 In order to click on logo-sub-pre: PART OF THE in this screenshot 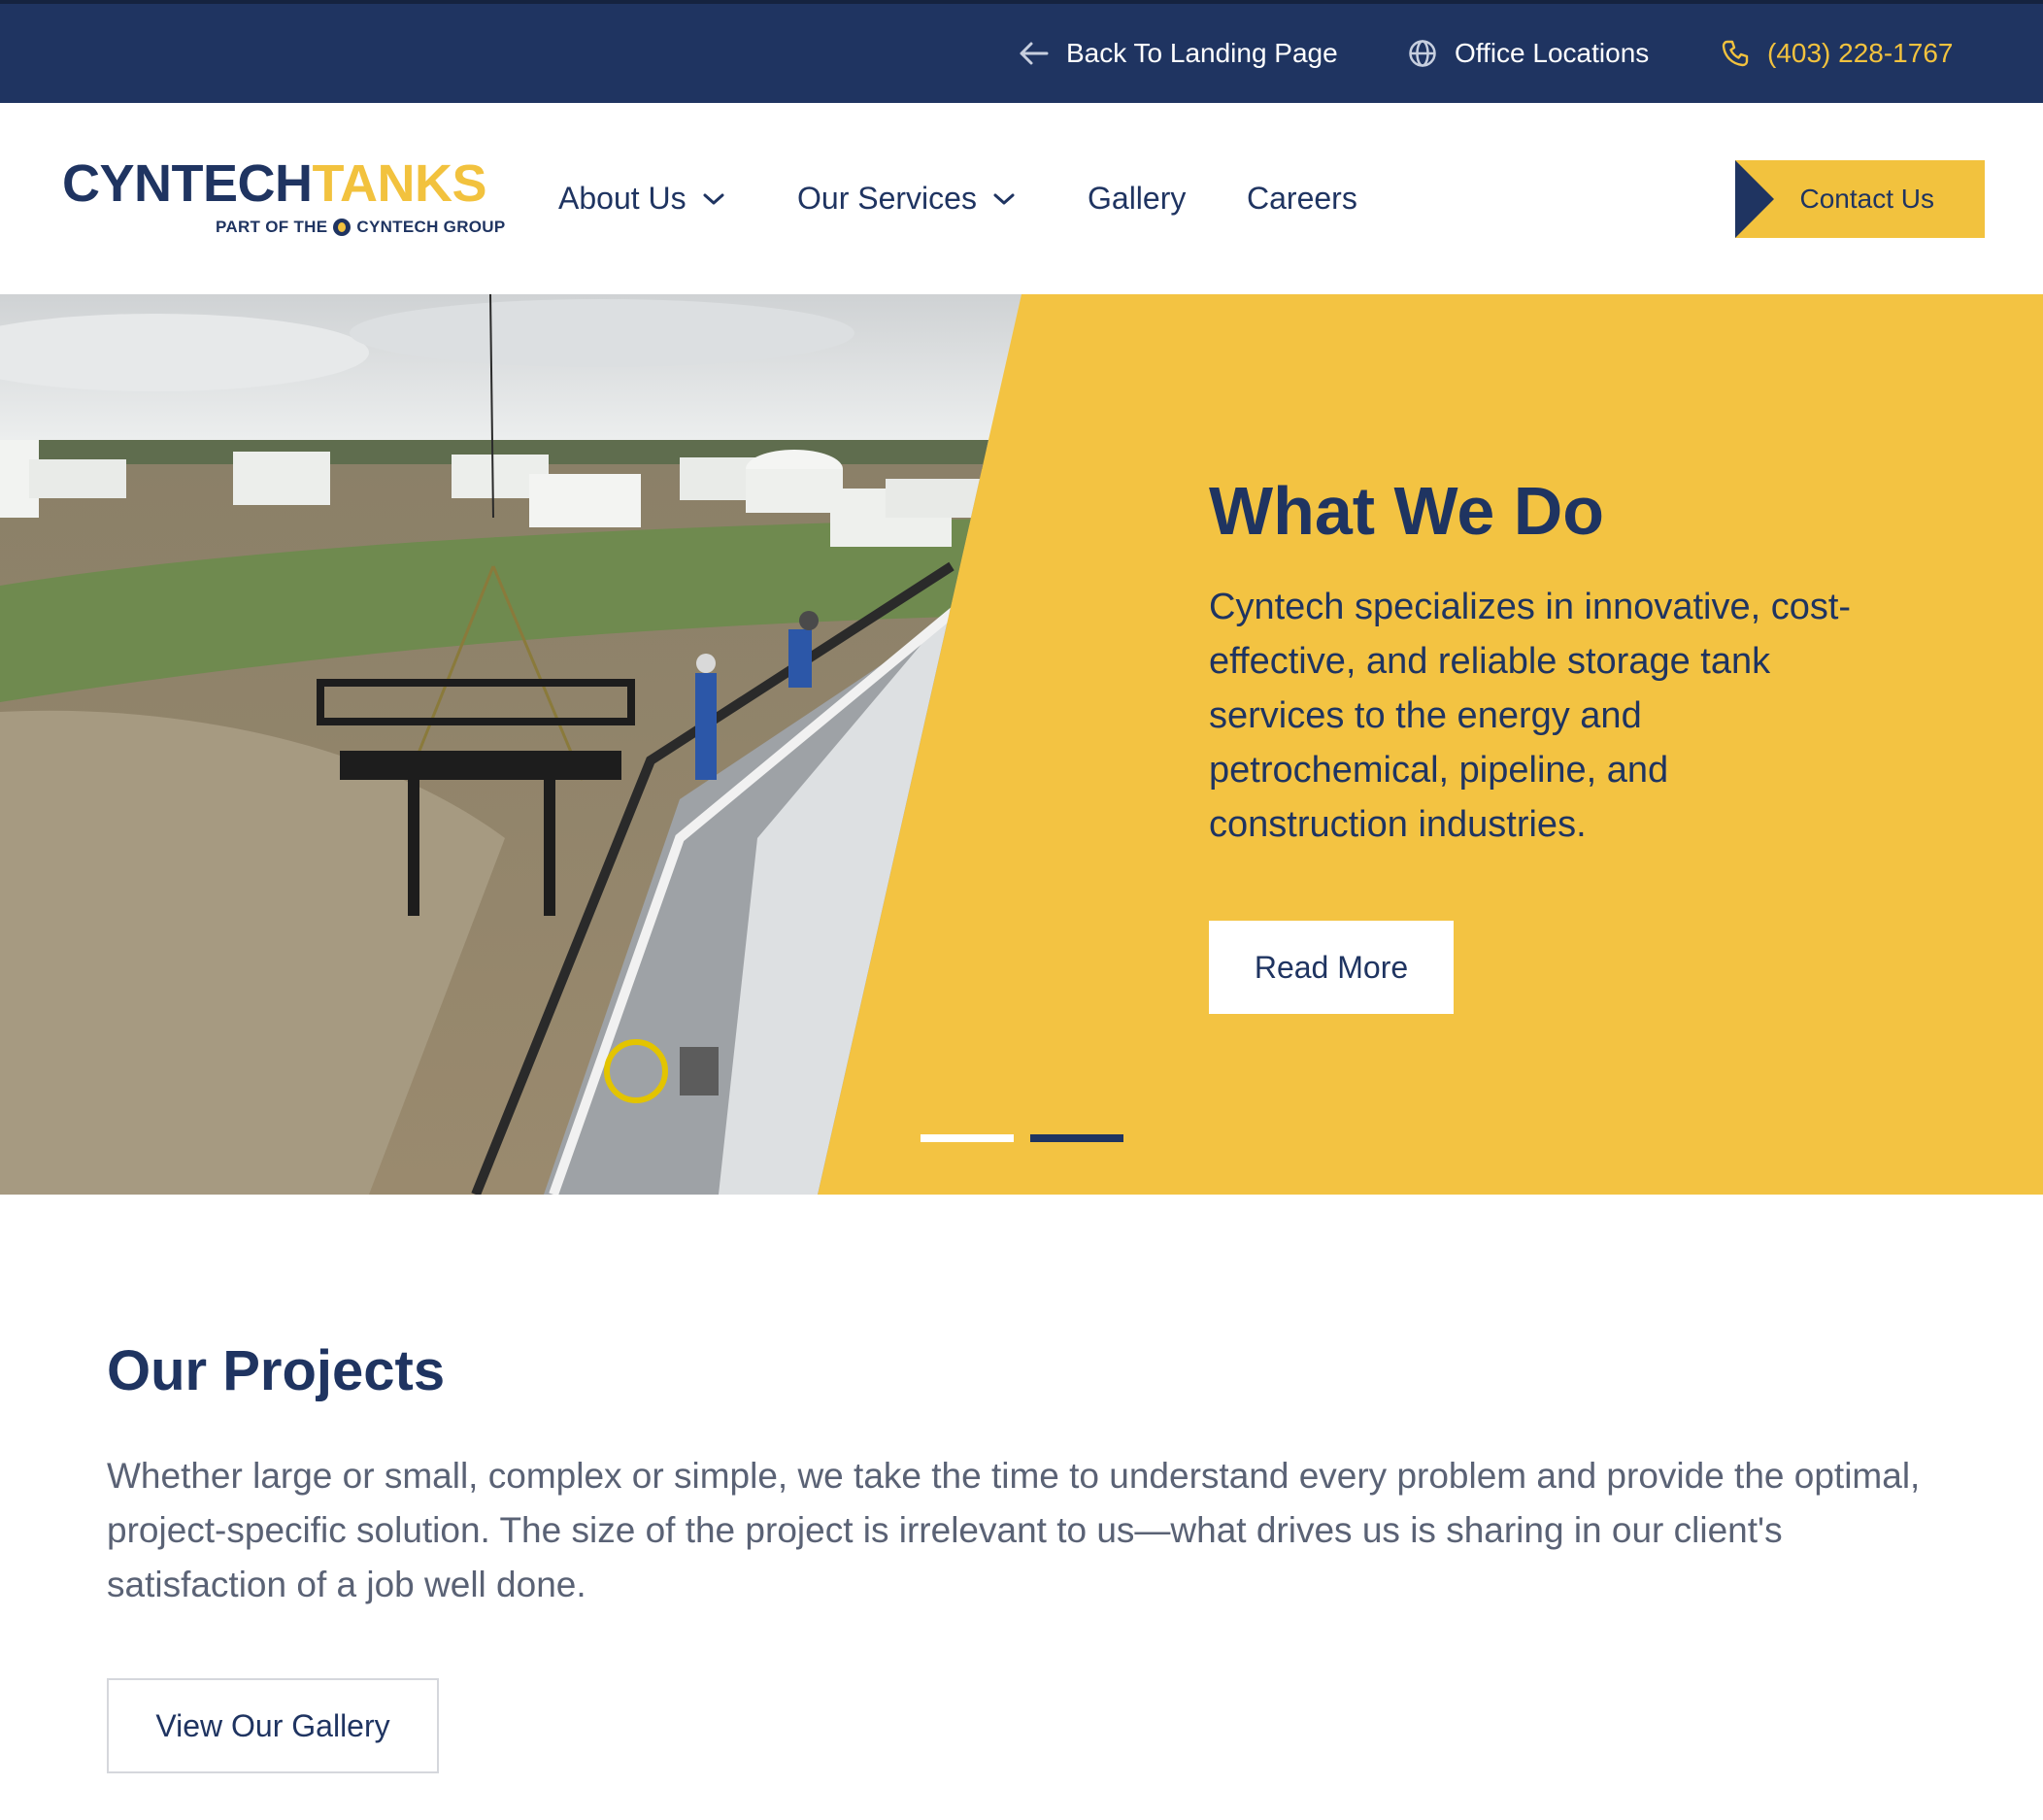, I will do `click(272, 227)`.